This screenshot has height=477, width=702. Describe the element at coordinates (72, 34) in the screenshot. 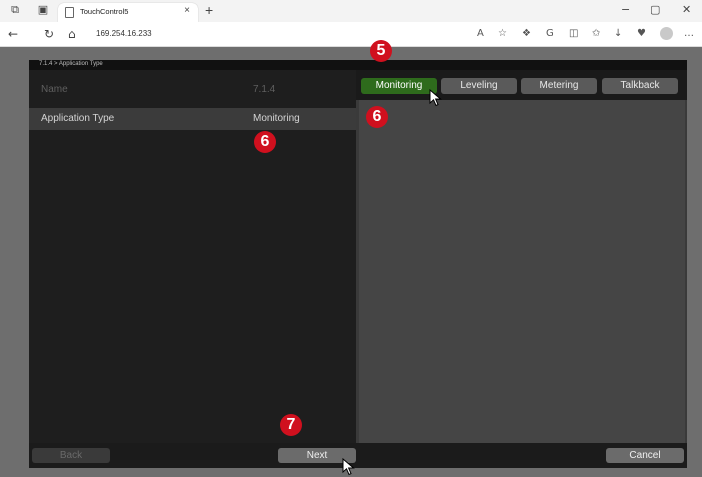

I see `home-icon: ⌂` at that location.